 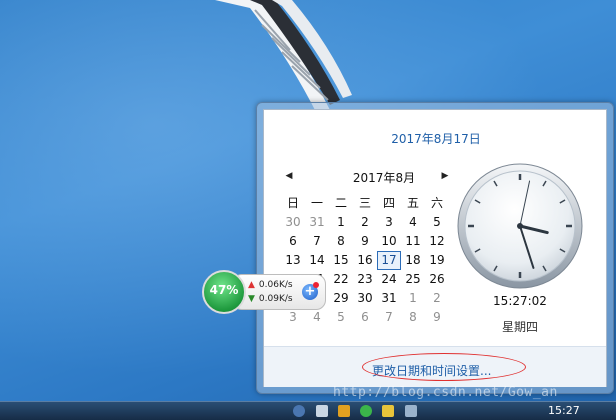 What do you see at coordinates (437, 260) in the screenshot?
I see `calendar-day: 19` at bounding box center [437, 260].